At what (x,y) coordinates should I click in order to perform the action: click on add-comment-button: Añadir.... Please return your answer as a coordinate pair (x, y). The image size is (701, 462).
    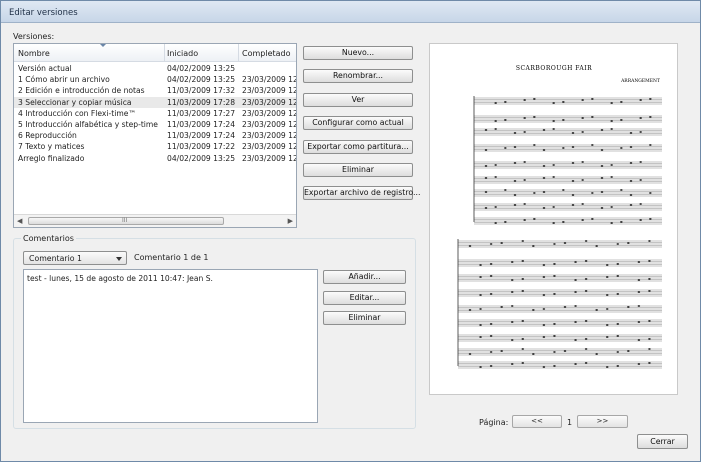
    Looking at the image, I should click on (364, 277).